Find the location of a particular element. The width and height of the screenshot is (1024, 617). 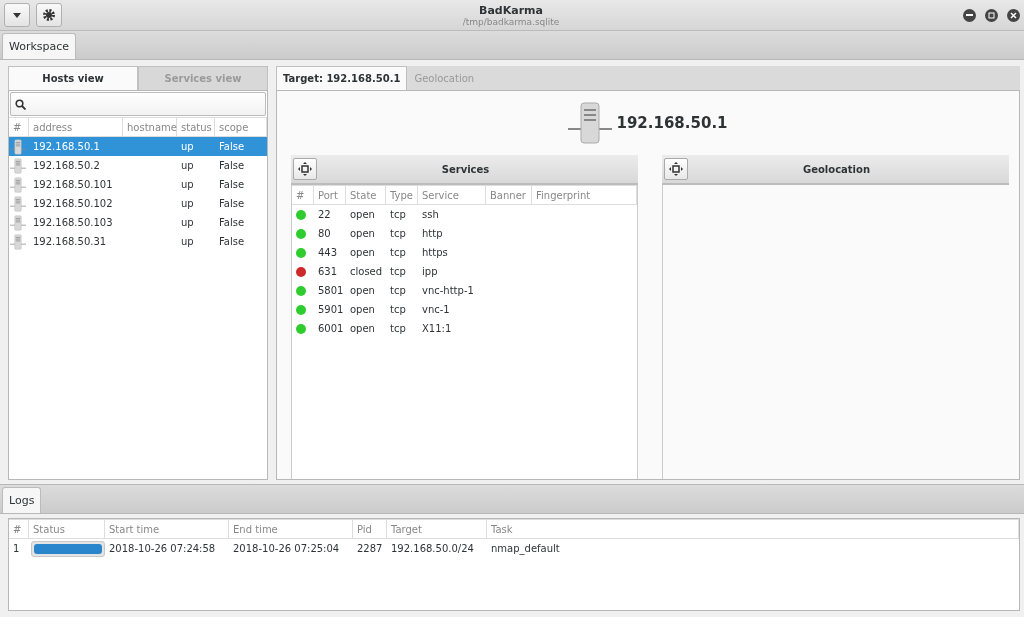

close-icon is located at coordinates (1013, 15).